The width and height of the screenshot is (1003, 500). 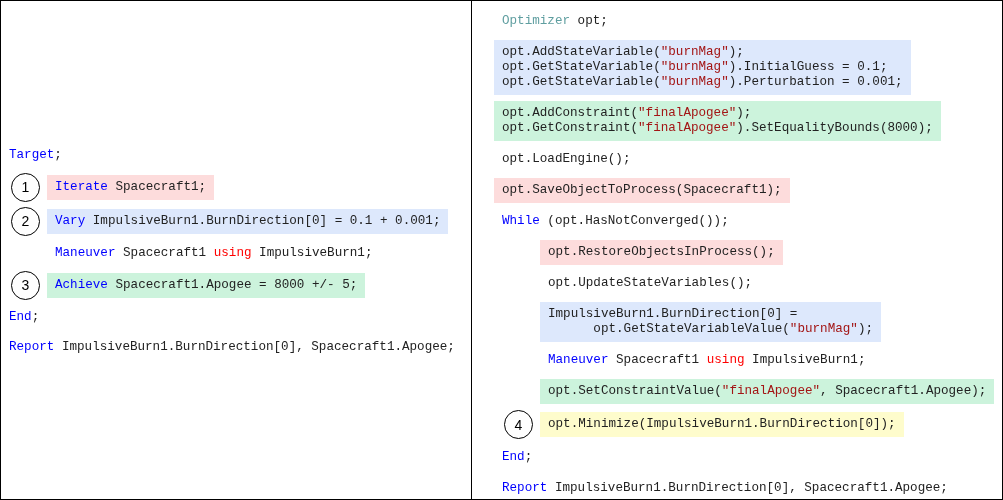 I want to click on code-line: Vary ImpulsiveBurn1.BurnDirection[0] = 0.1 + 0.001;, so click(x=248, y=221).